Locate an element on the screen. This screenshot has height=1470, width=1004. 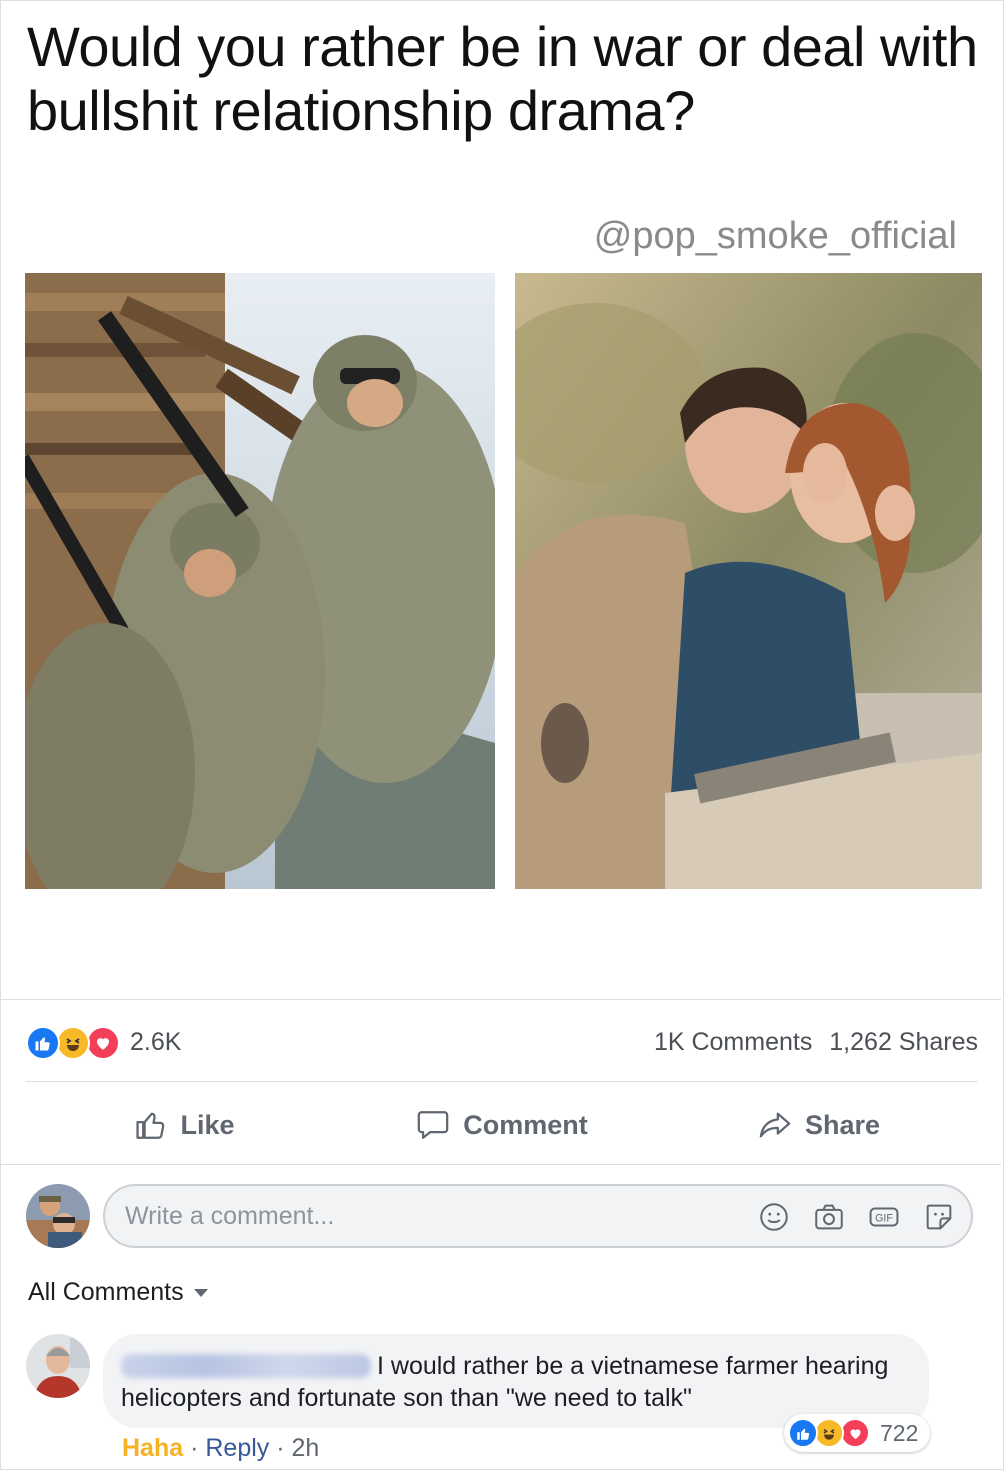
comment-button-label: Comment is located at coordinates (525, 1124).